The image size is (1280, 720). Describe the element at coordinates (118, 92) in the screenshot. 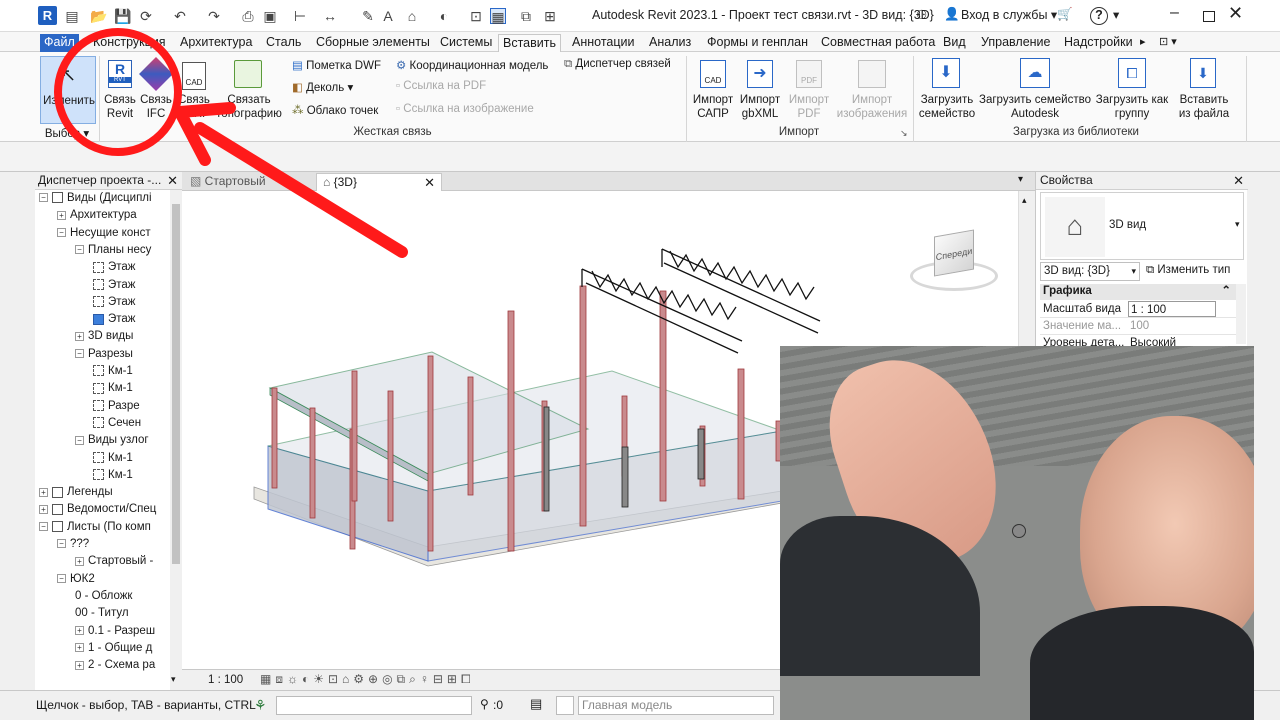

I see `highlight-circle` at that location.